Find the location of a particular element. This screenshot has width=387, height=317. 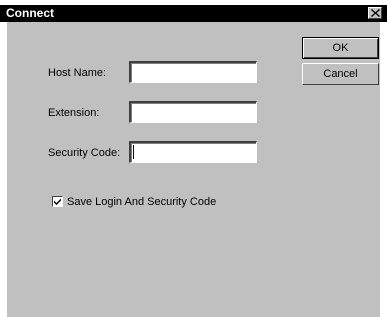

close-icon is located at coordinates (375, 13).